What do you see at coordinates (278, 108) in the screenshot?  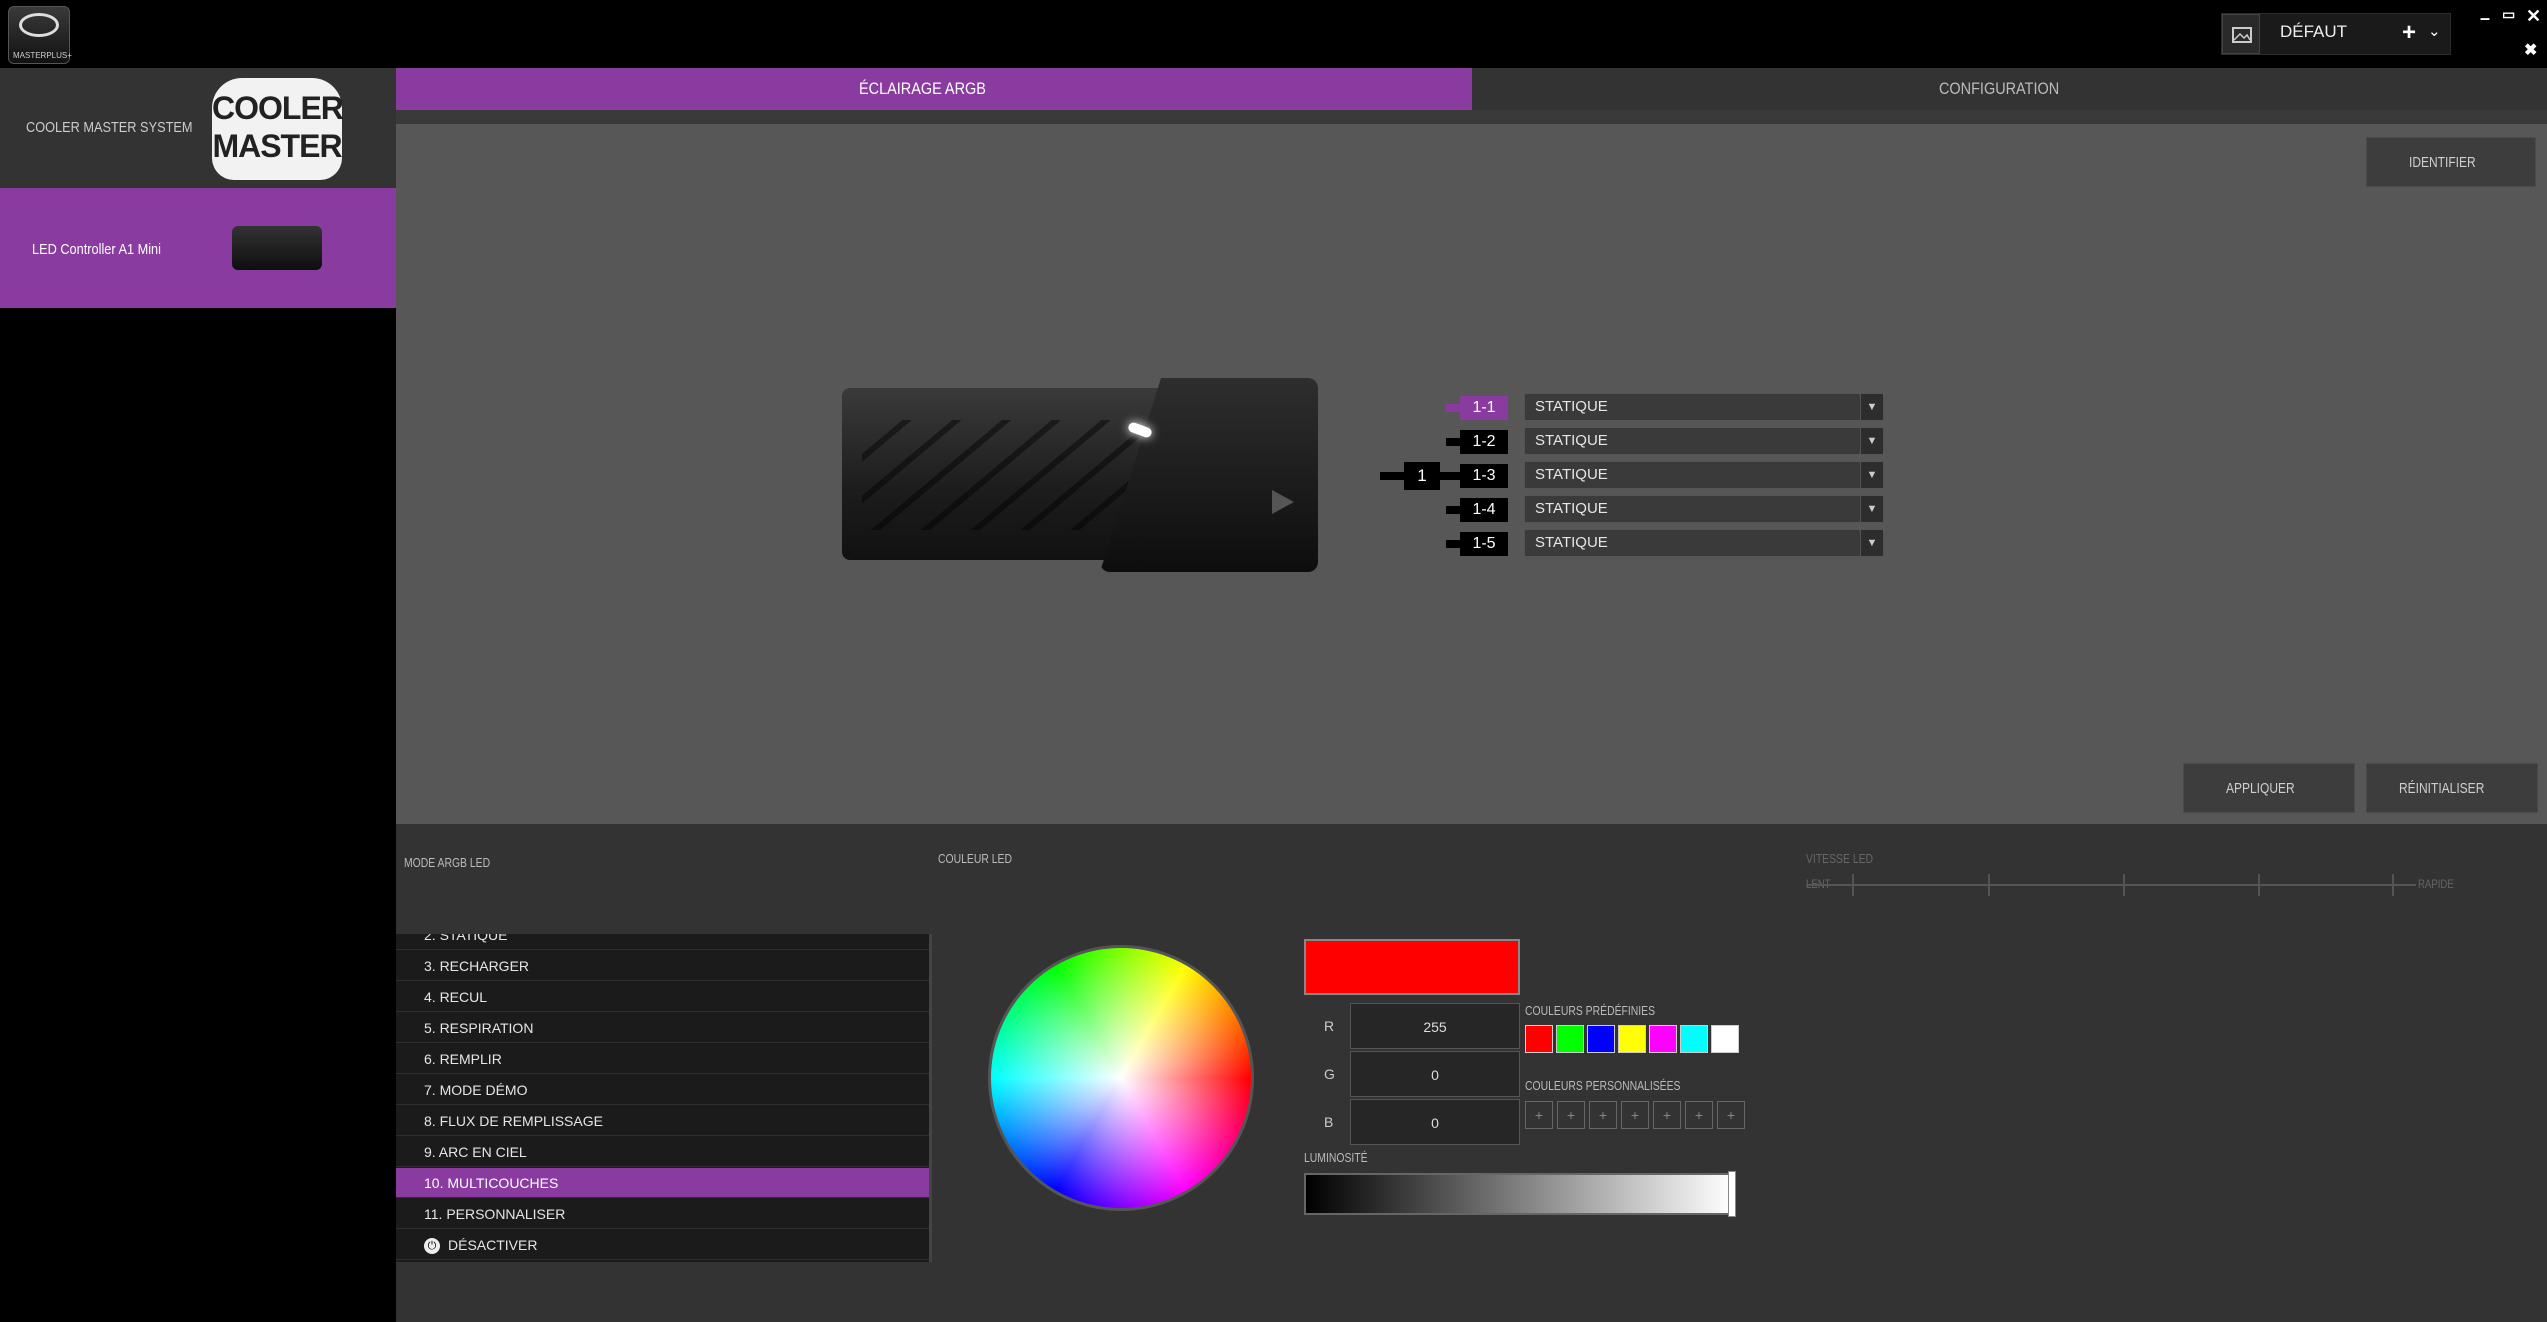 I see `logo-line-1: COOLER` at bounding box center [278, 108].